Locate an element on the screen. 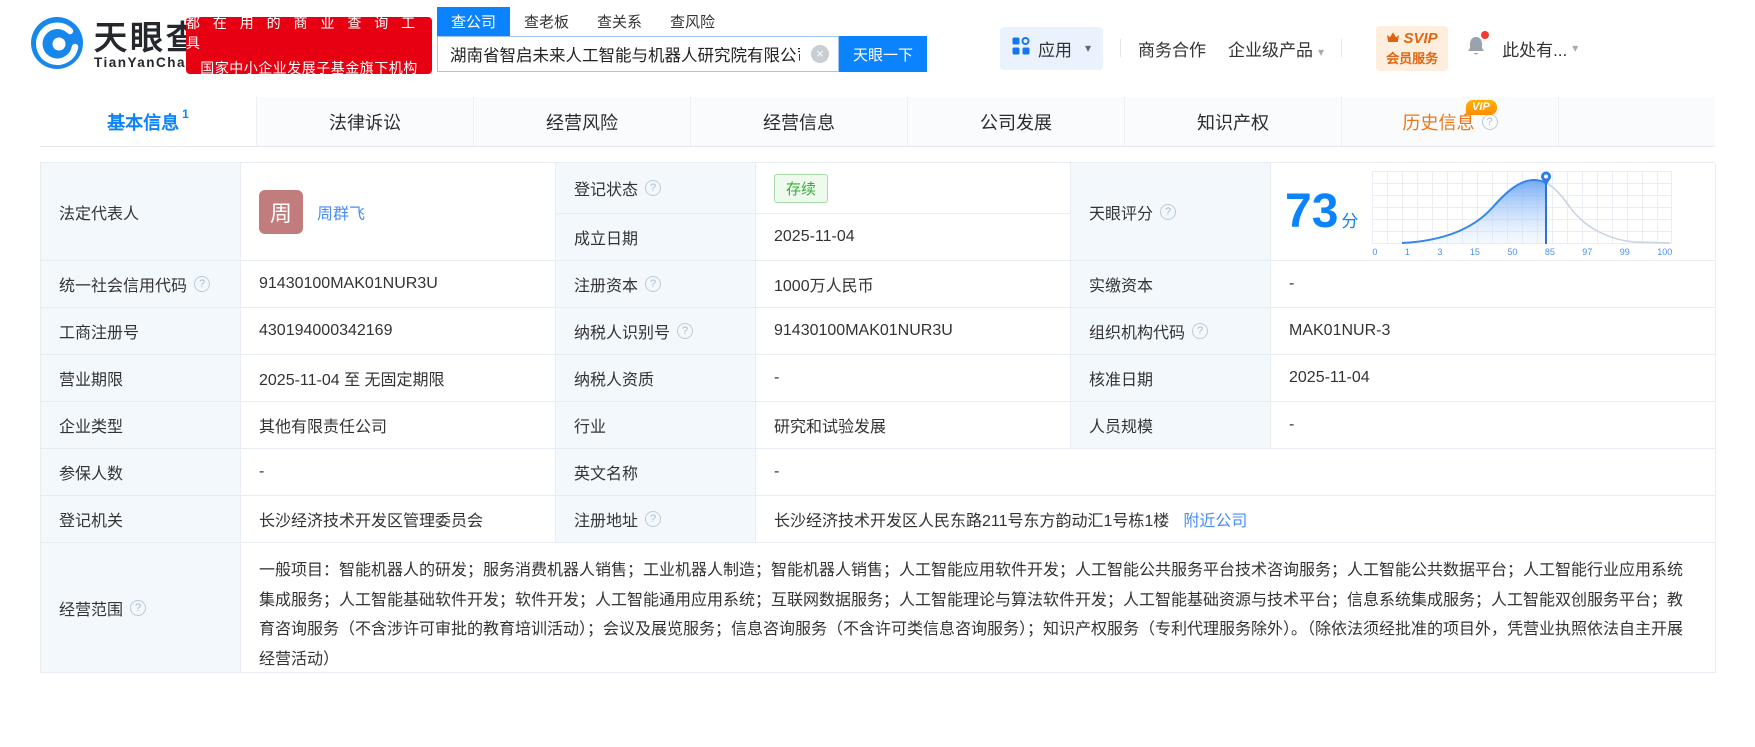 Image resolution: width=1755 pixels, height=747 pixels. search-area: 查公司 查老板 查关系 查风险 天眼一下 is located at coordinates (682, 39).